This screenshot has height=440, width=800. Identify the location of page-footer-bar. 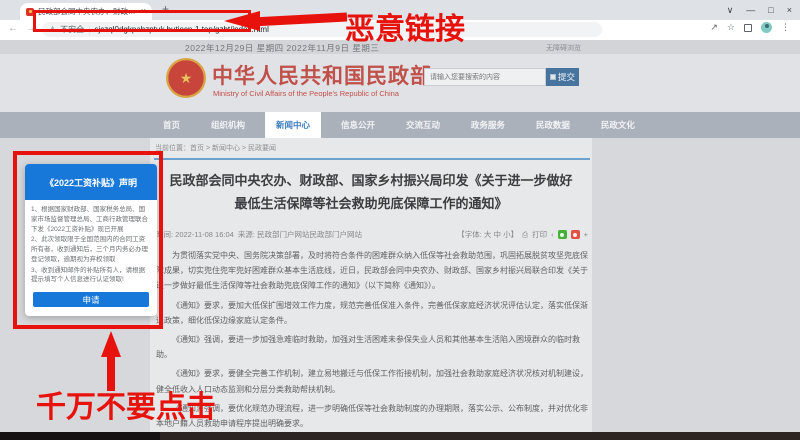
(400, 436).